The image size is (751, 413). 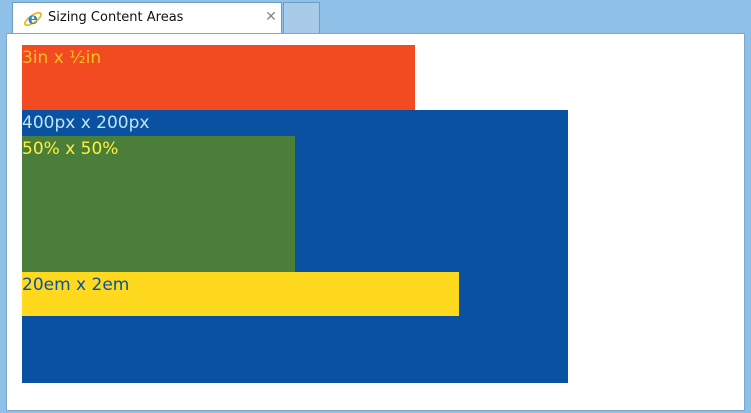 What do you see at coordinates (86, 123) in the screenshot?
I see `box-400px-label: 400px x 200px` at bounding box center [86, 123].